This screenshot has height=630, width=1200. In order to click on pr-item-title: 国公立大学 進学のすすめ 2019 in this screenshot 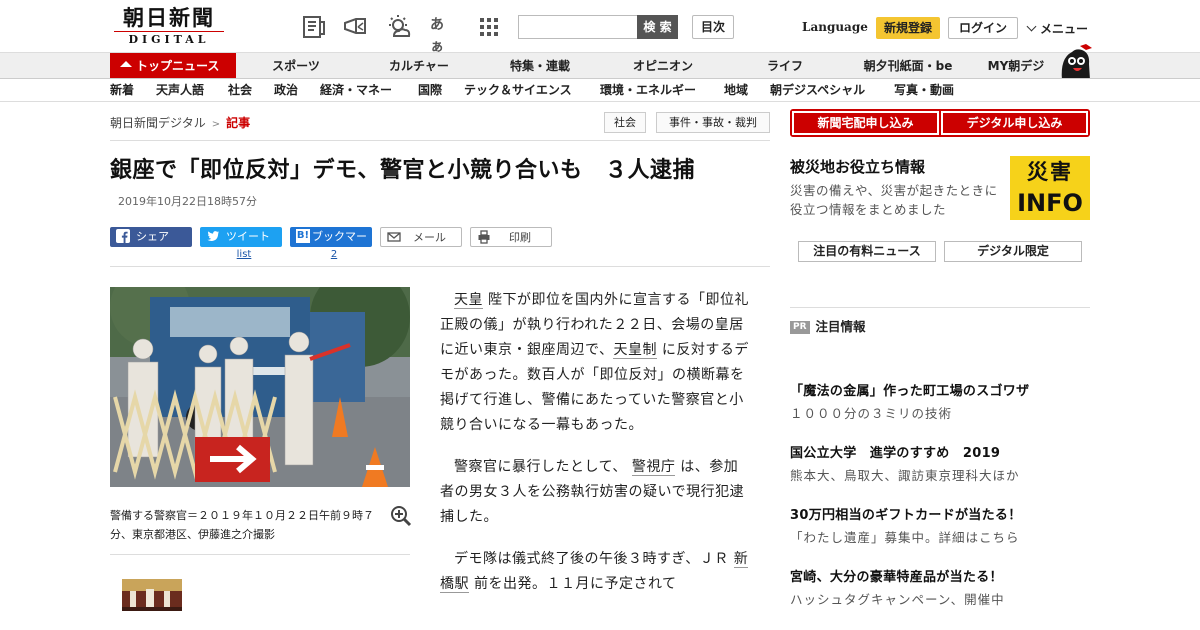, I will do `click(895, 453)`.